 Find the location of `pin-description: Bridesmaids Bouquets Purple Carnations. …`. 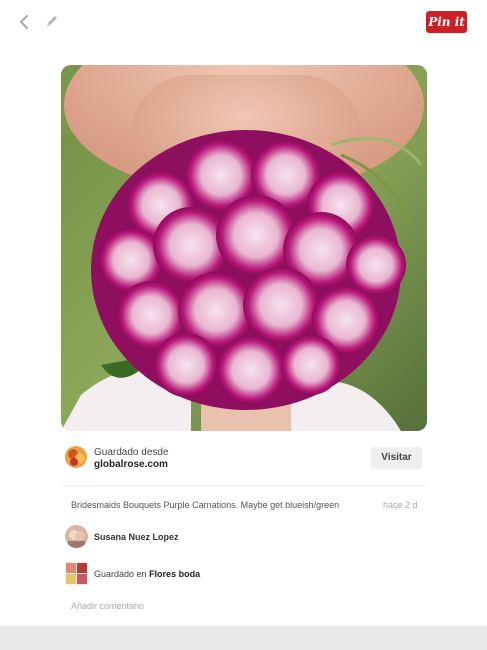

pin-description: Bridesmaids Bouquets Purple Carnations. … is located at coordinates (205, 505).